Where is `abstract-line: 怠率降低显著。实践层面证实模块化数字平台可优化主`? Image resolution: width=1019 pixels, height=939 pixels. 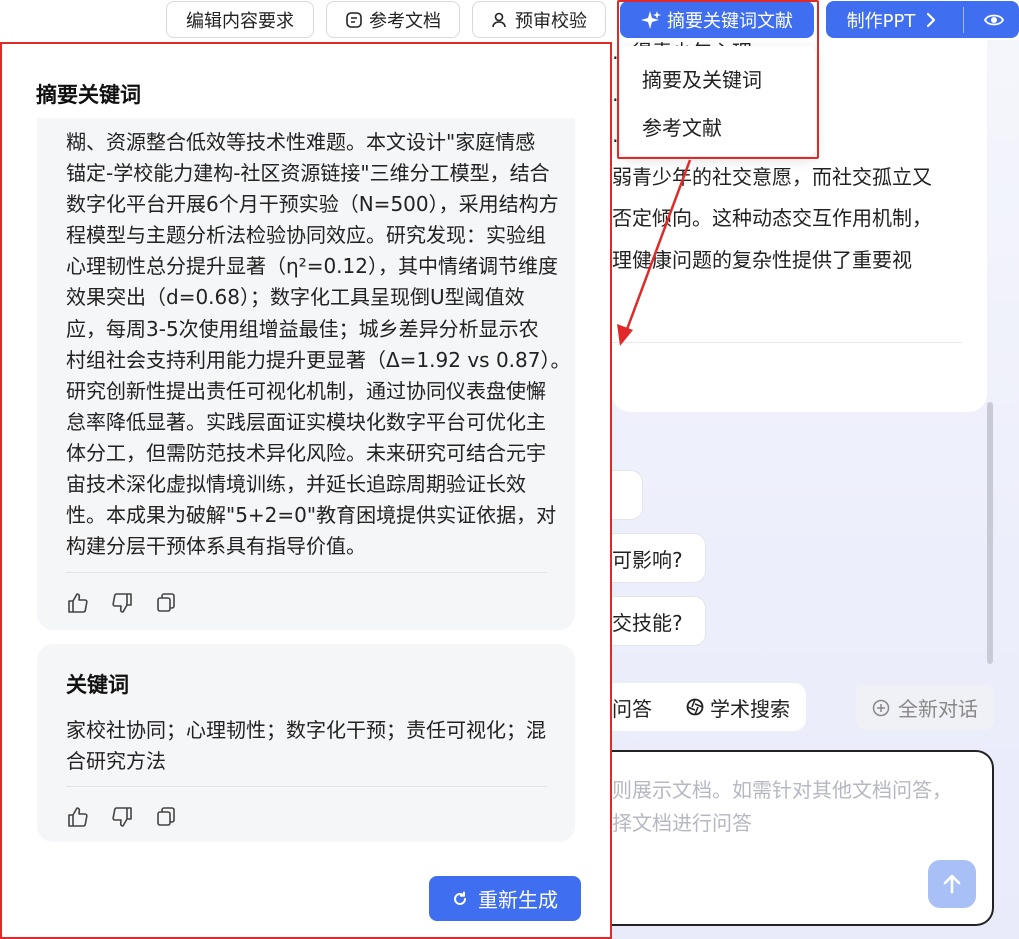 abstract-line: 怠率降低显著。实践层面证实模块化数字平台可优化主 is located at coordinates (306, 422).